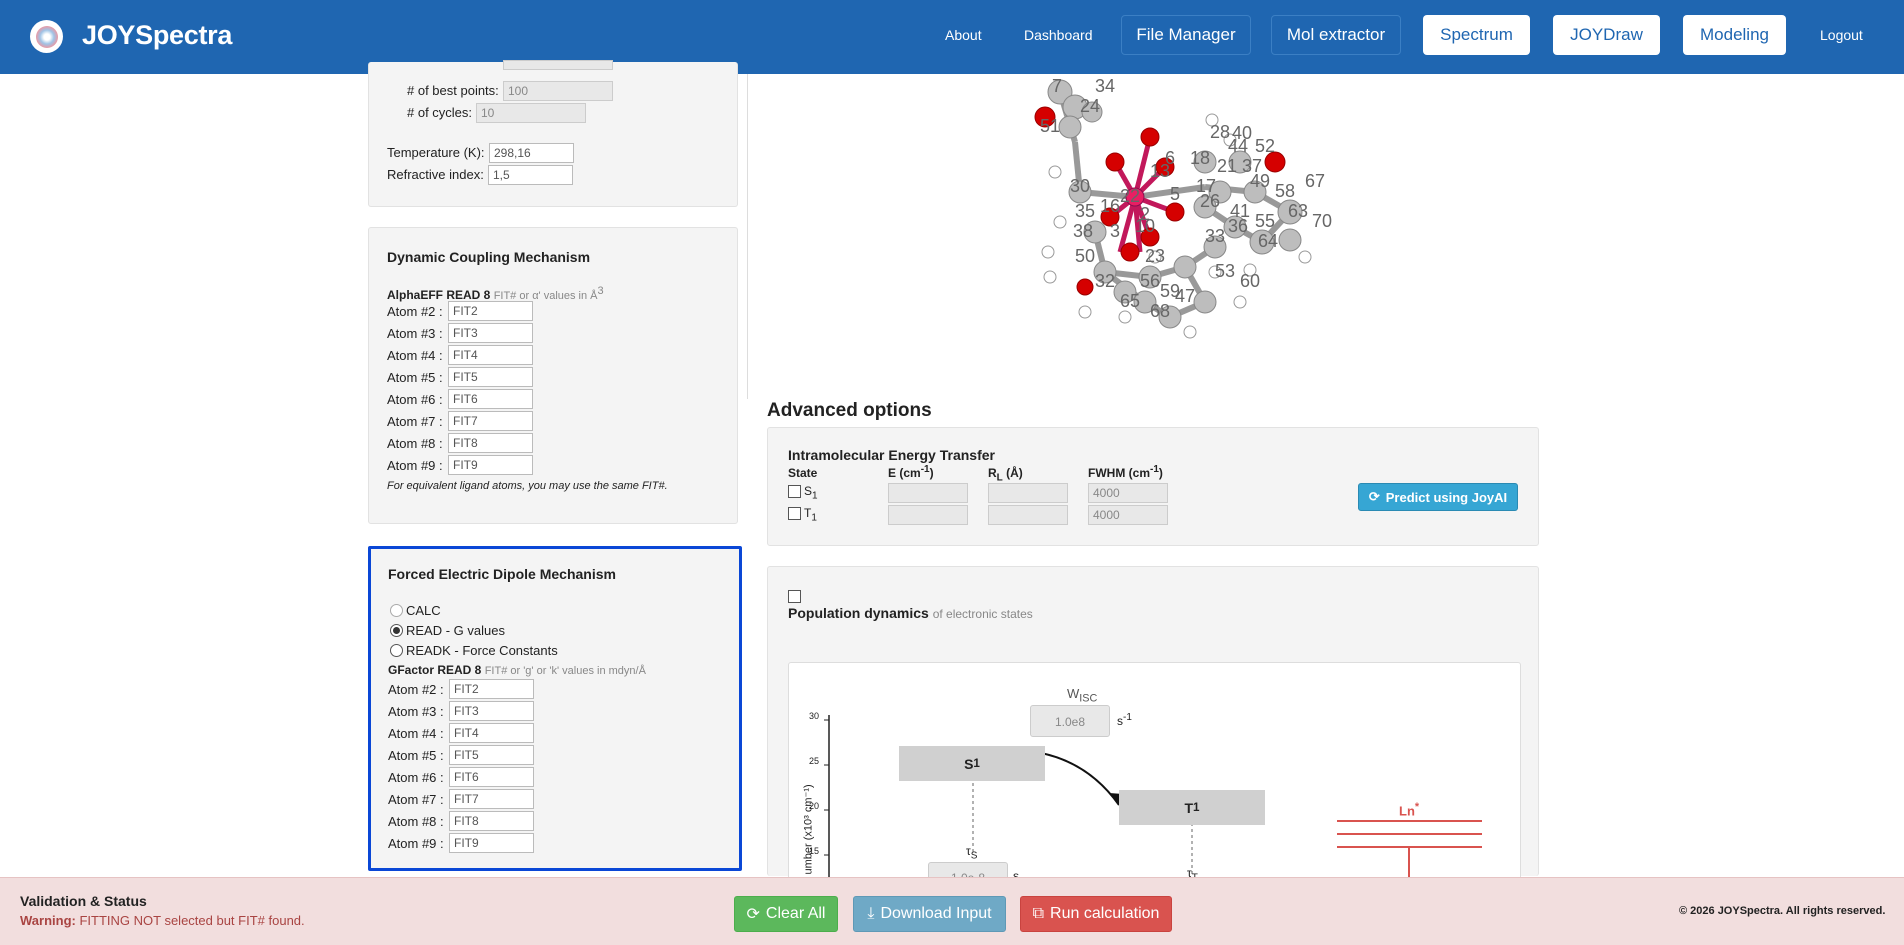 Image resolution: width=1904 pixels, height=945 pixels. I want to click on fedm-atom-input: FIT6, so click(491, 777).